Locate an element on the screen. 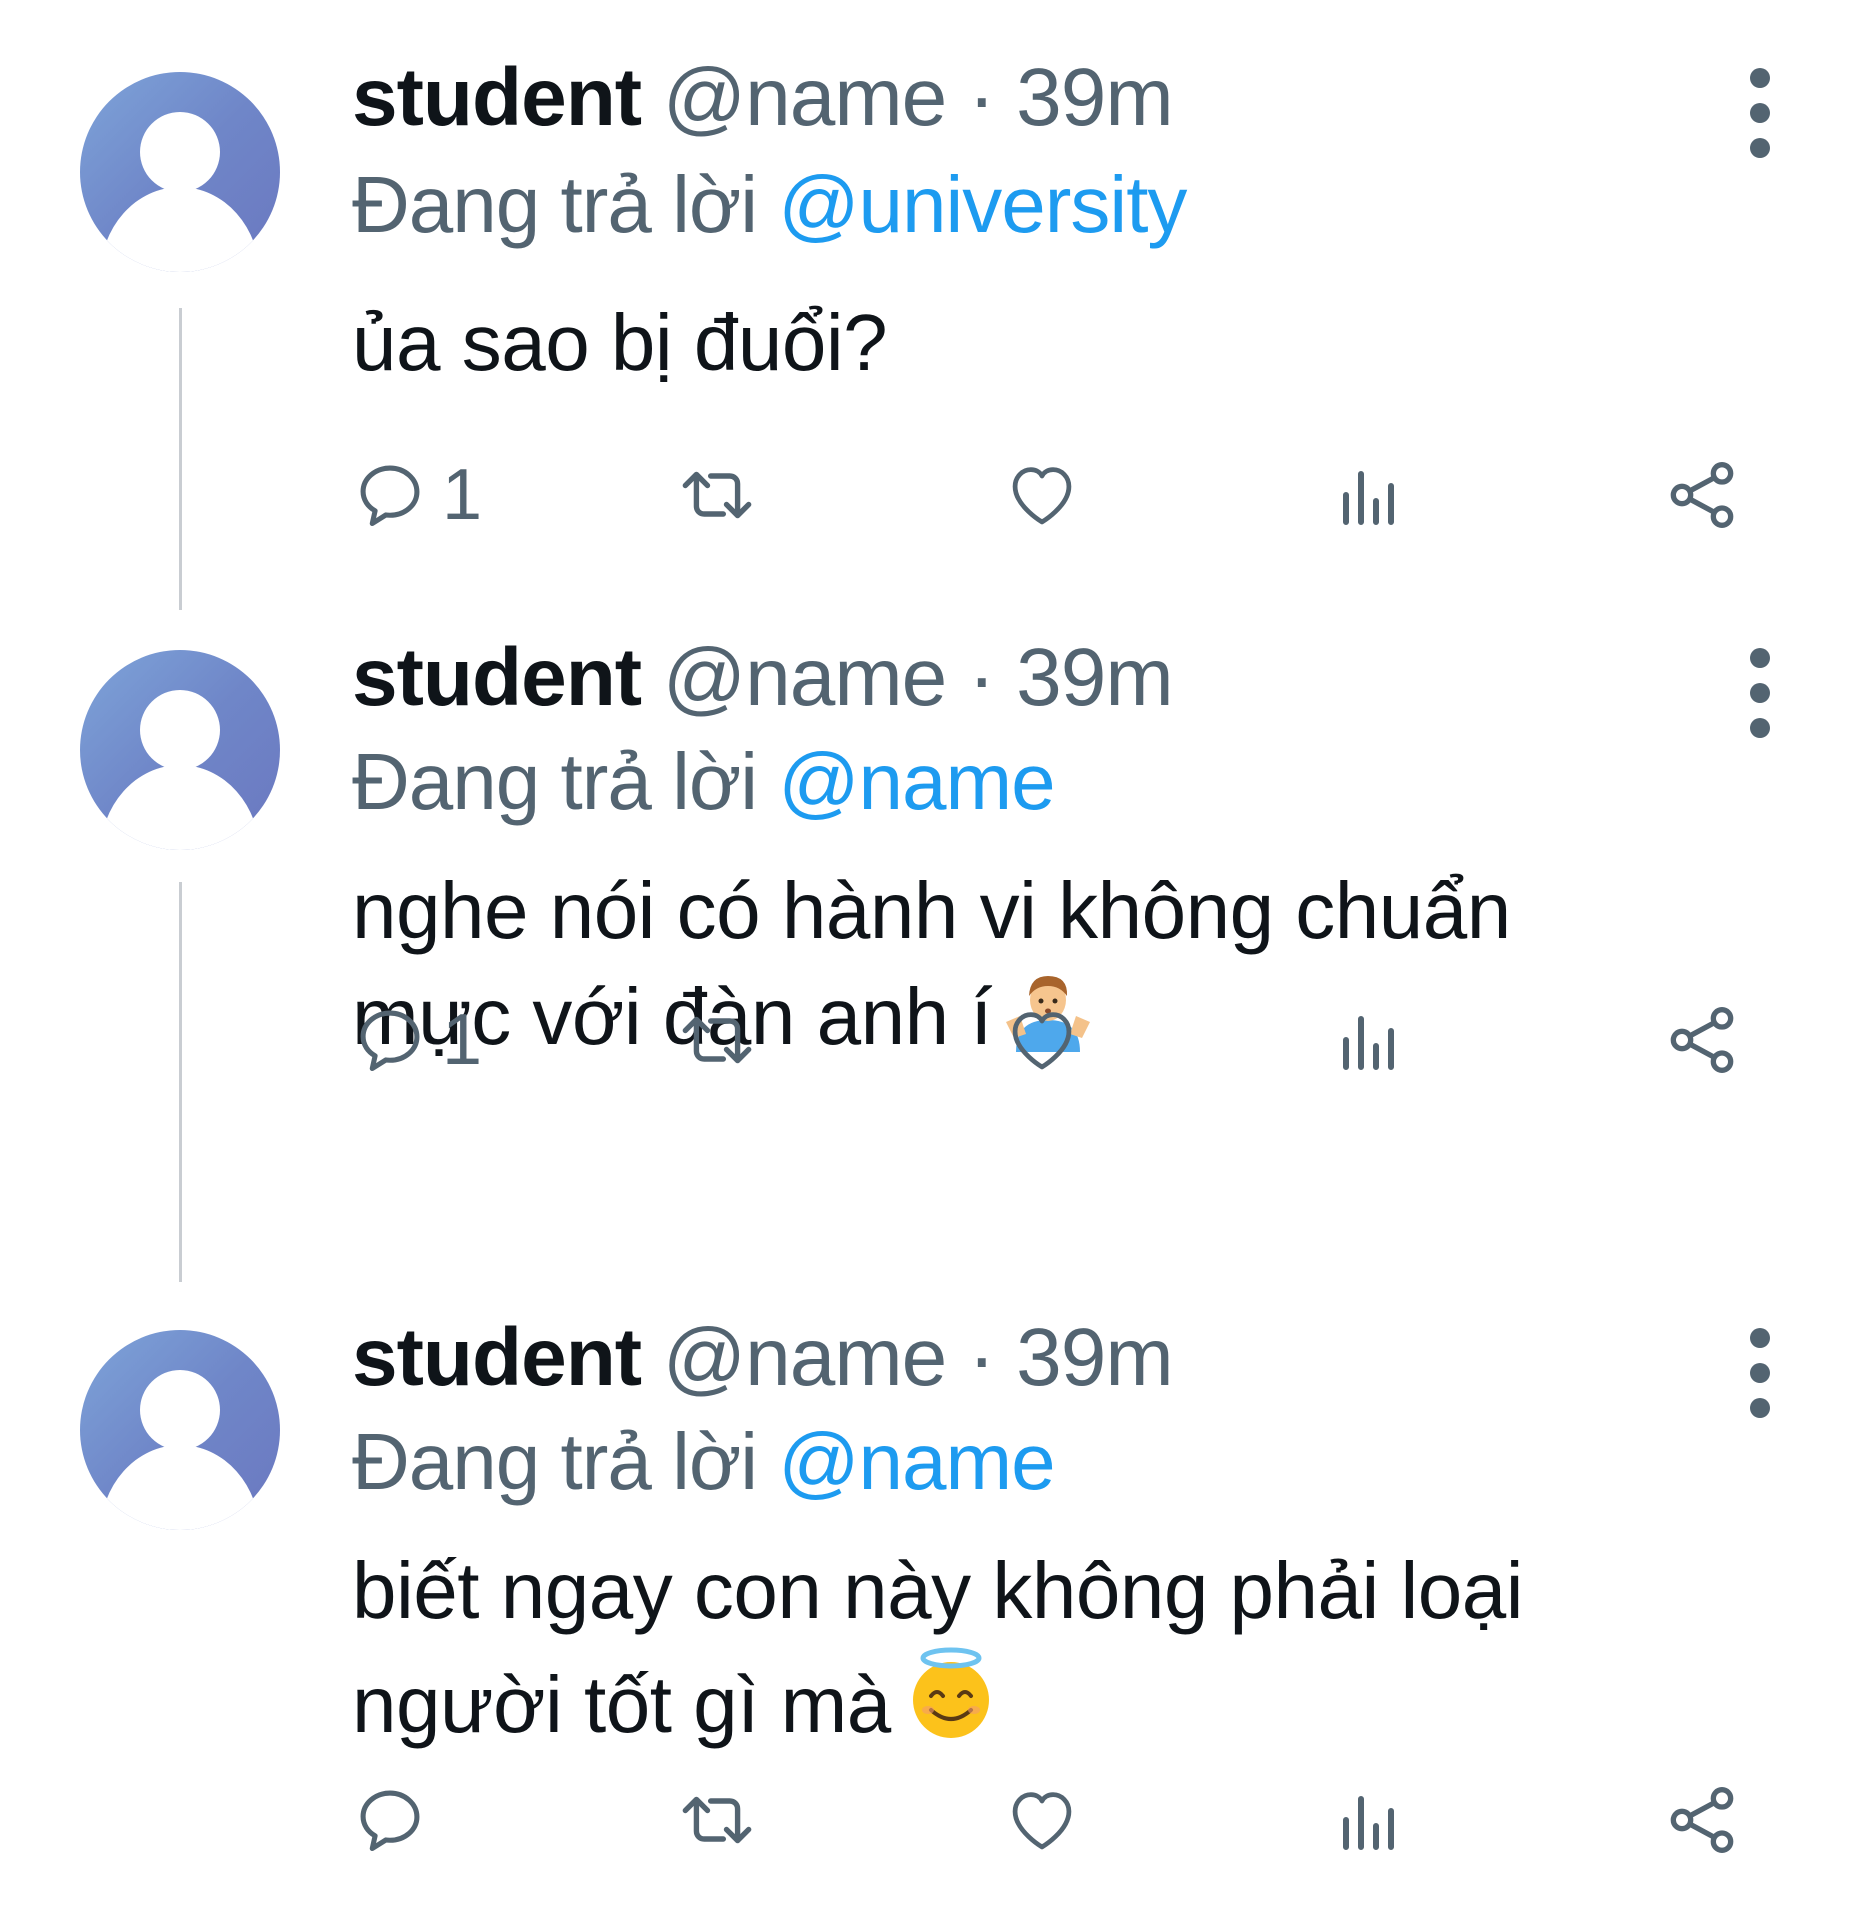 This screenshot has height=1920, width=1861. reply-button is located at coordinates (397, 1820).